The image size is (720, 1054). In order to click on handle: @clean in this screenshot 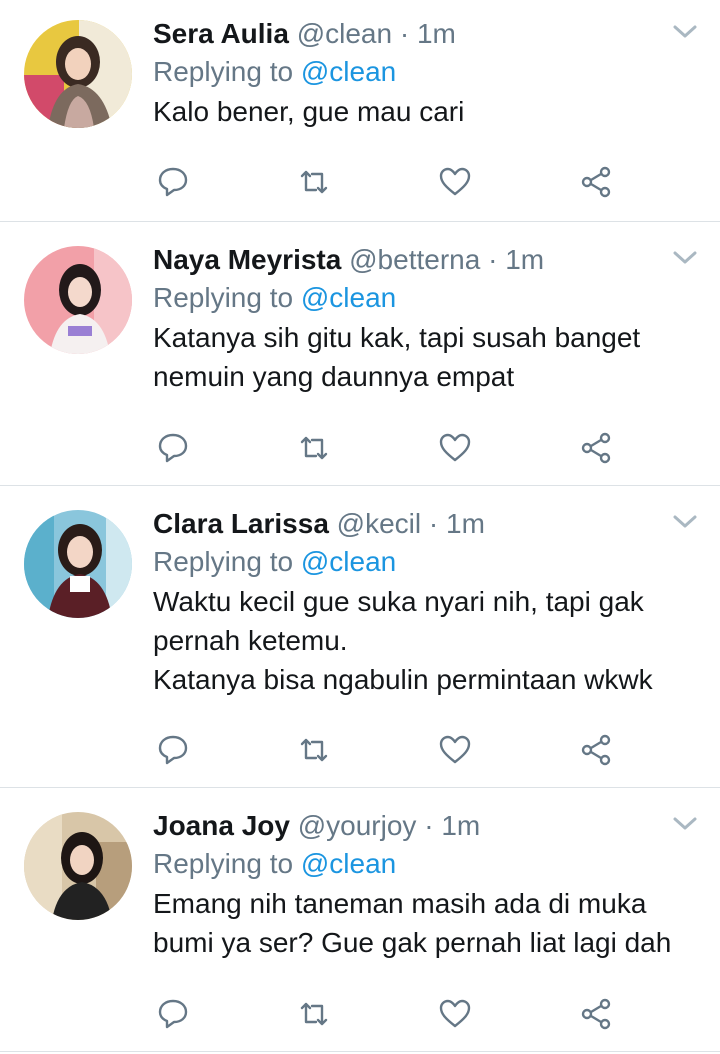, I will do `click(344, 33)`.